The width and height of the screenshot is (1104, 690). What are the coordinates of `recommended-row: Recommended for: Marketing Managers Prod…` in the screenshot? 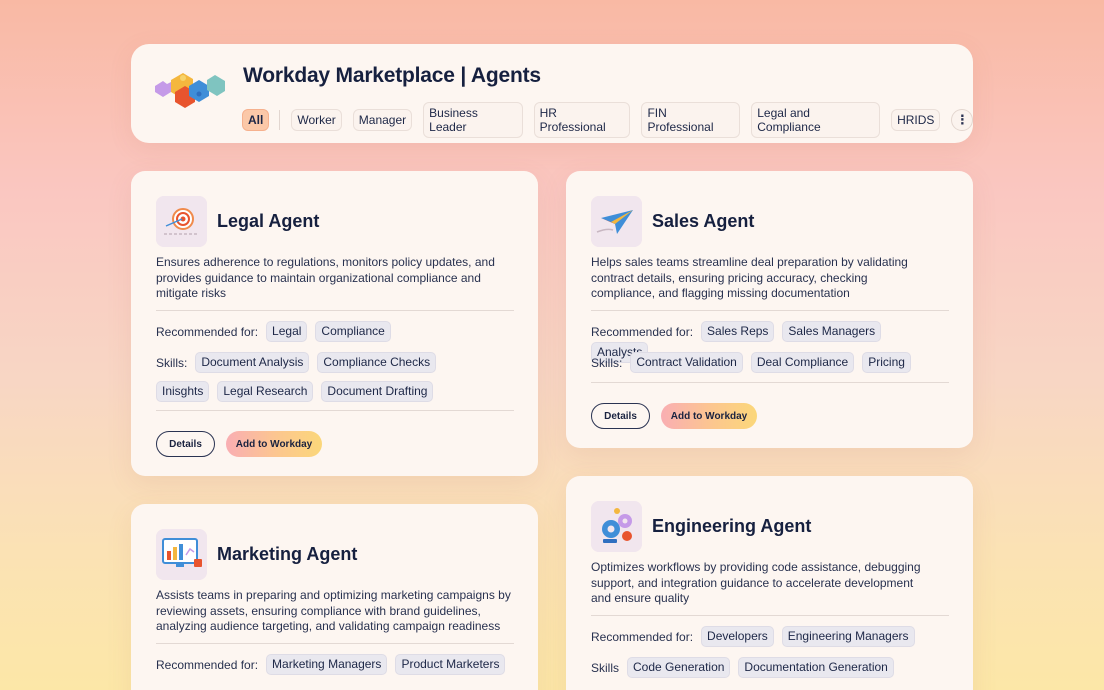 It's located at (336, 664).